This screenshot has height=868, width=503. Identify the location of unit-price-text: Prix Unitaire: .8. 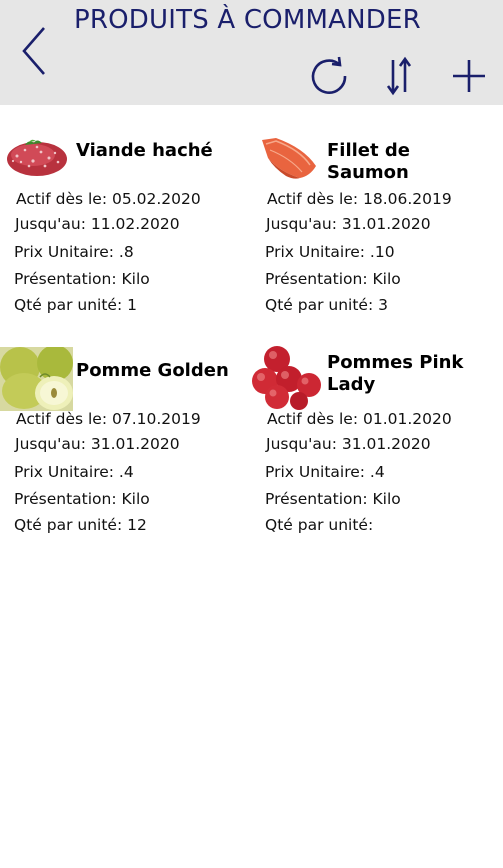
(74, 252).